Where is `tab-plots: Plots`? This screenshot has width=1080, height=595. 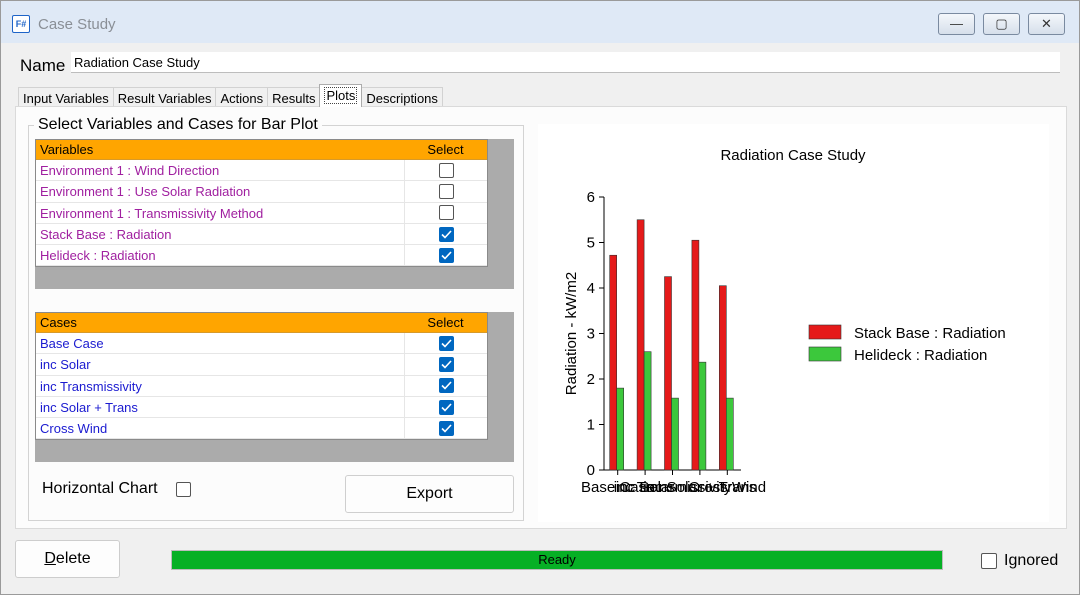 tab-plots: Plots is located at coordinates (341, 95).